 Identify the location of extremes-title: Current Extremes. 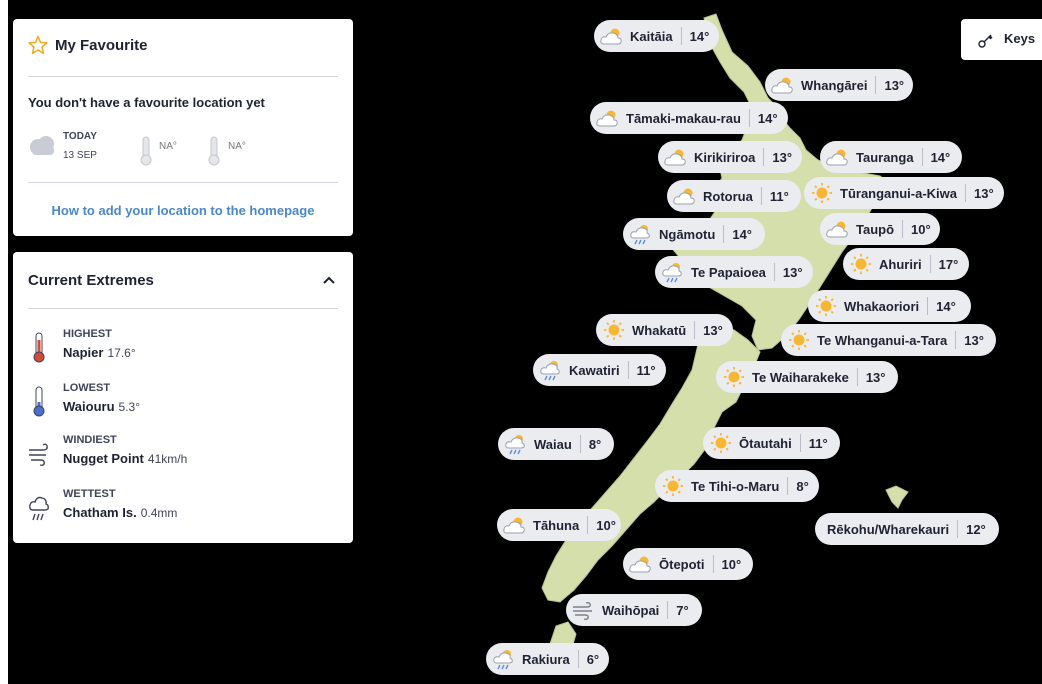
(91, 280).